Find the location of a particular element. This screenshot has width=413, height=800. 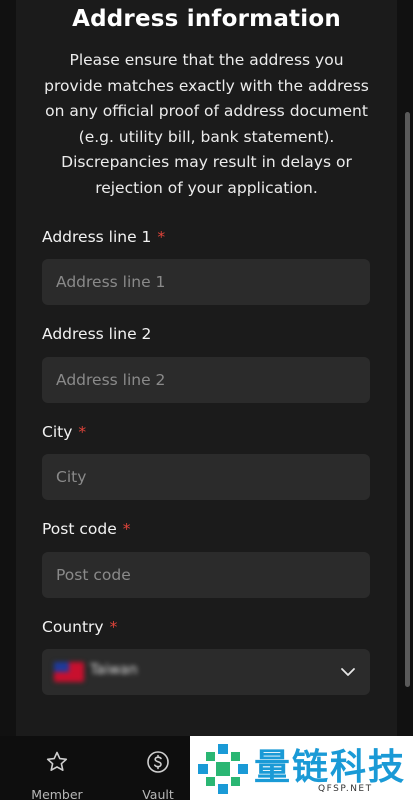

post-code-label-text: Post code is located at coordinates (79, 529).